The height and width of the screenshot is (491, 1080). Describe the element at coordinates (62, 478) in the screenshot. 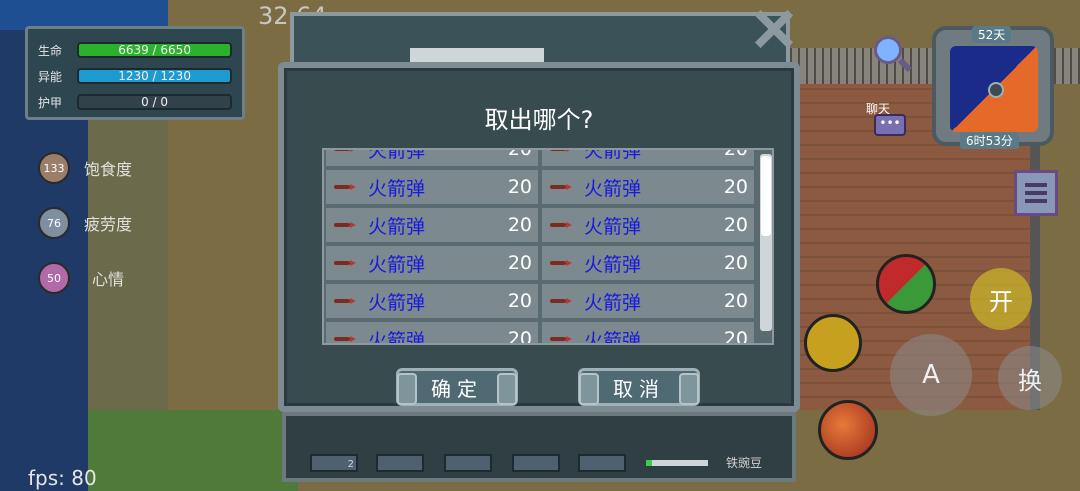

I see `fps-counter: fps: 80` at that location.